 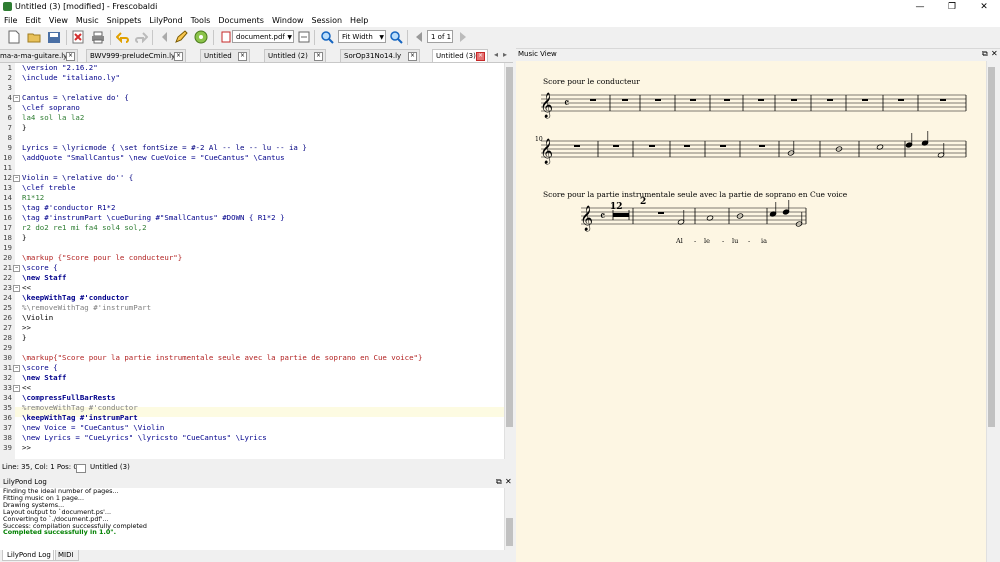 What do you see at coordinates (304, 37) in the screenshot?
I see `sync-icon` at bounding box center [304, 37].